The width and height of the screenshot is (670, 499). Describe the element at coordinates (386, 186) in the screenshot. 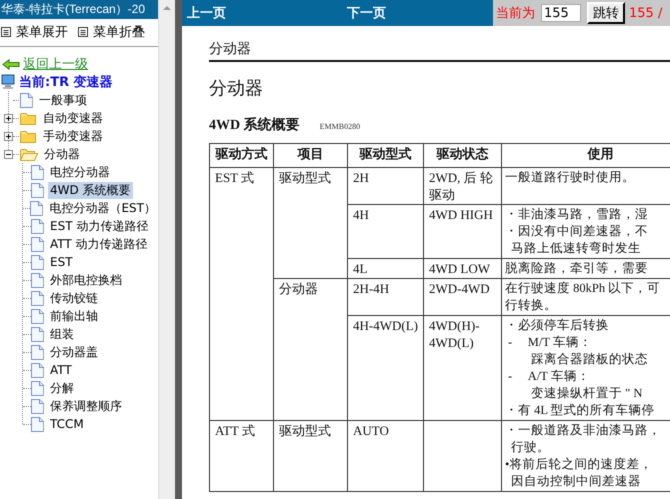

I see `table-cell: 2H` at that location.